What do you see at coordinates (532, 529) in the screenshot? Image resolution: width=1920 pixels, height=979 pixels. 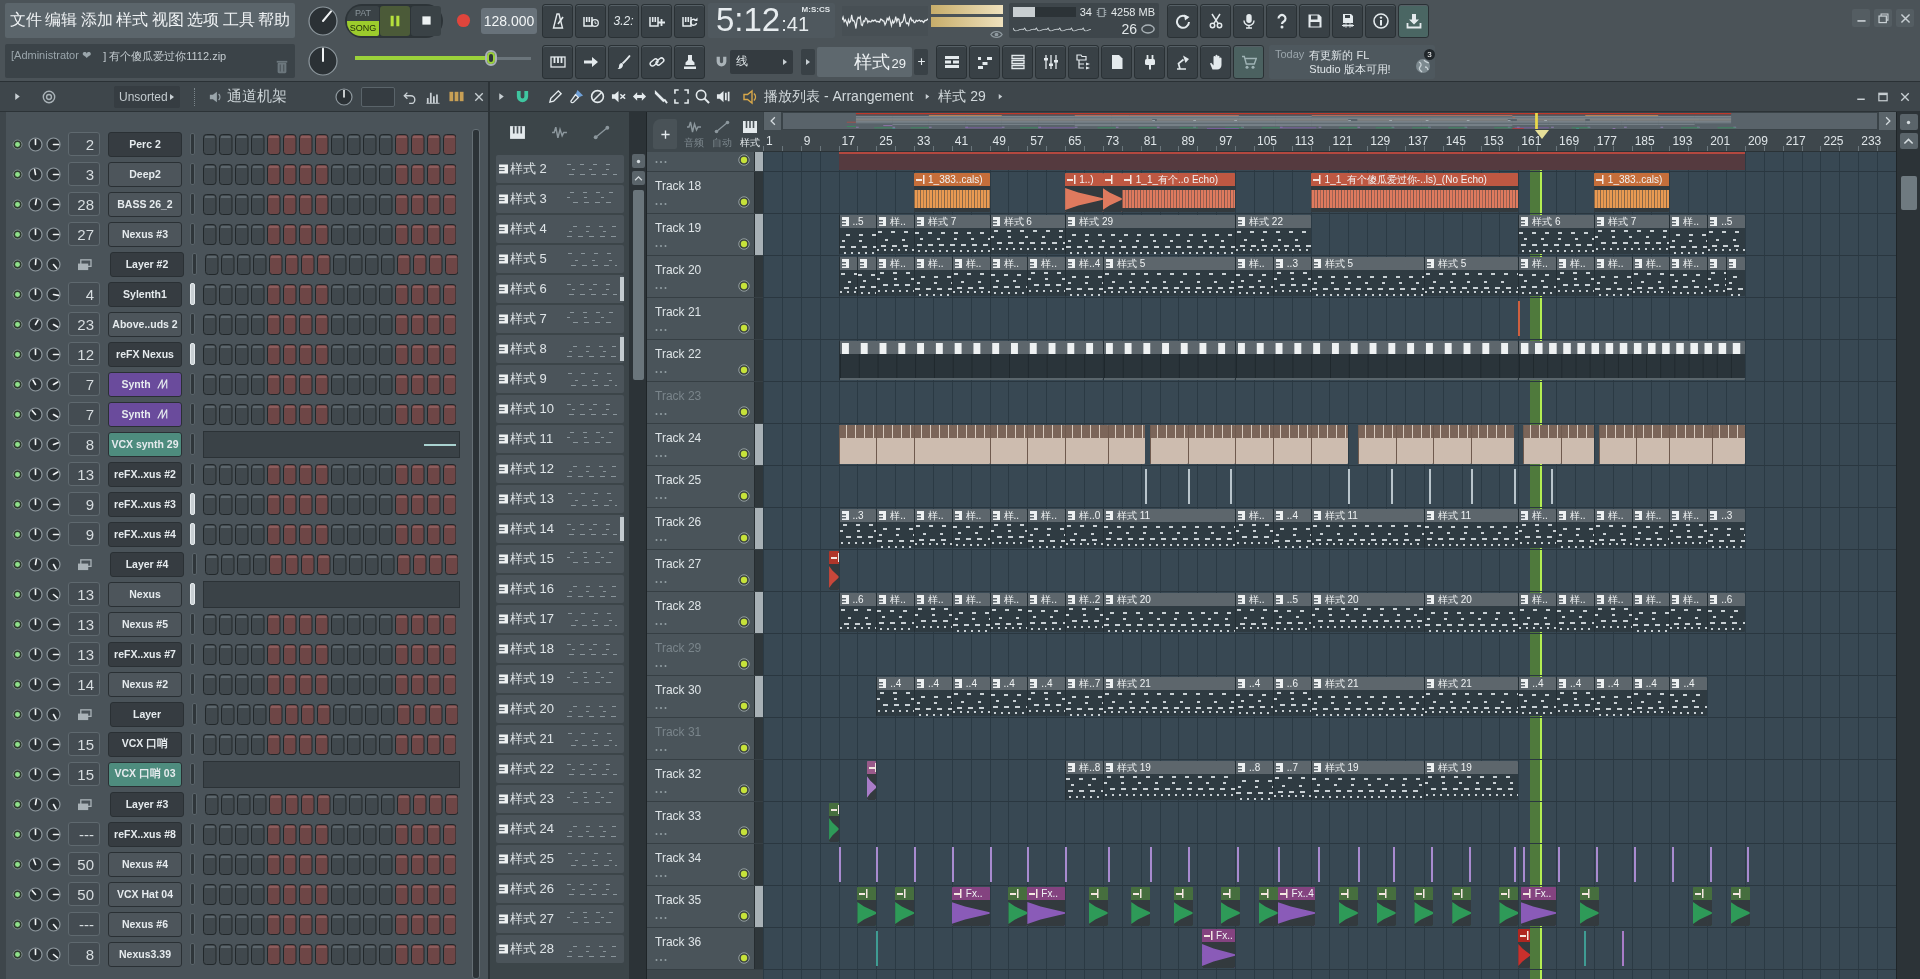 I see `pattern-name: 样式 14` at bounding box center [532, 529].